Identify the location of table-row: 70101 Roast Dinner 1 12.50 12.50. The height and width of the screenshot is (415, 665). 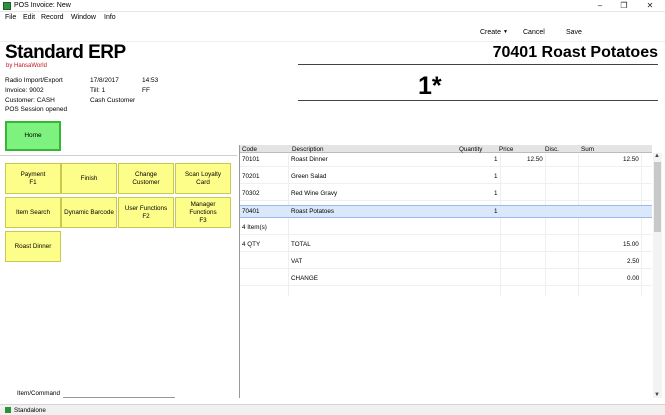
(446, 160).